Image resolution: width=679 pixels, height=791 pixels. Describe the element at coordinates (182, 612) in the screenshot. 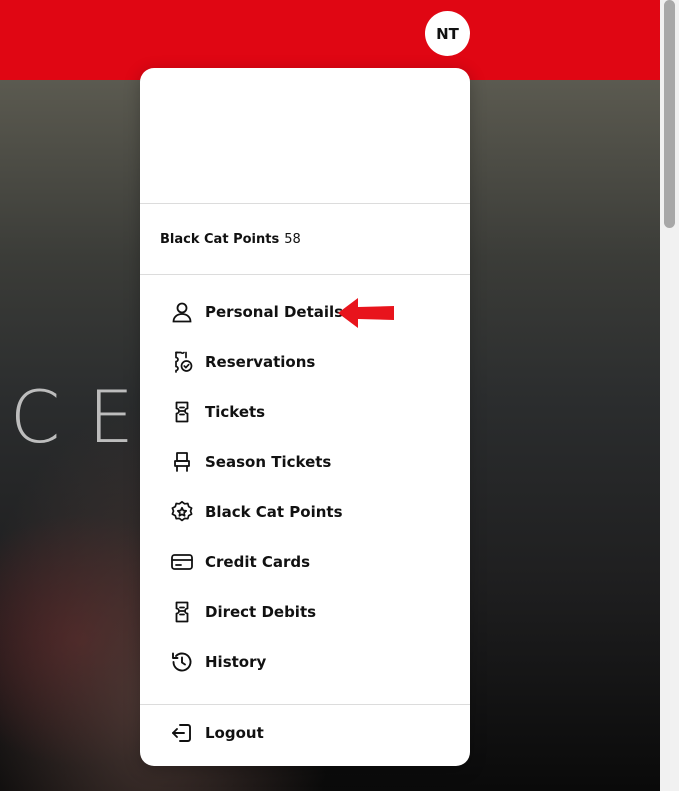

I see `direct-debit-icon` at that location.